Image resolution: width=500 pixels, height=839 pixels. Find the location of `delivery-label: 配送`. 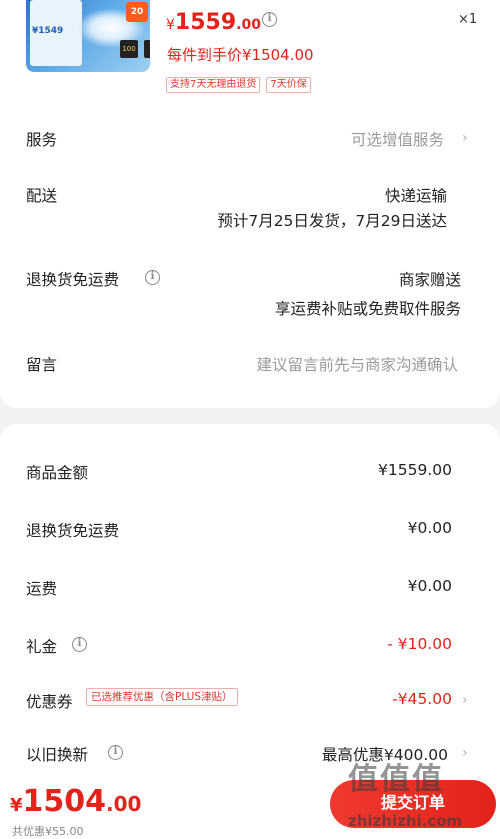

delivery-label: 配送 is located at coordinates (42, 196).